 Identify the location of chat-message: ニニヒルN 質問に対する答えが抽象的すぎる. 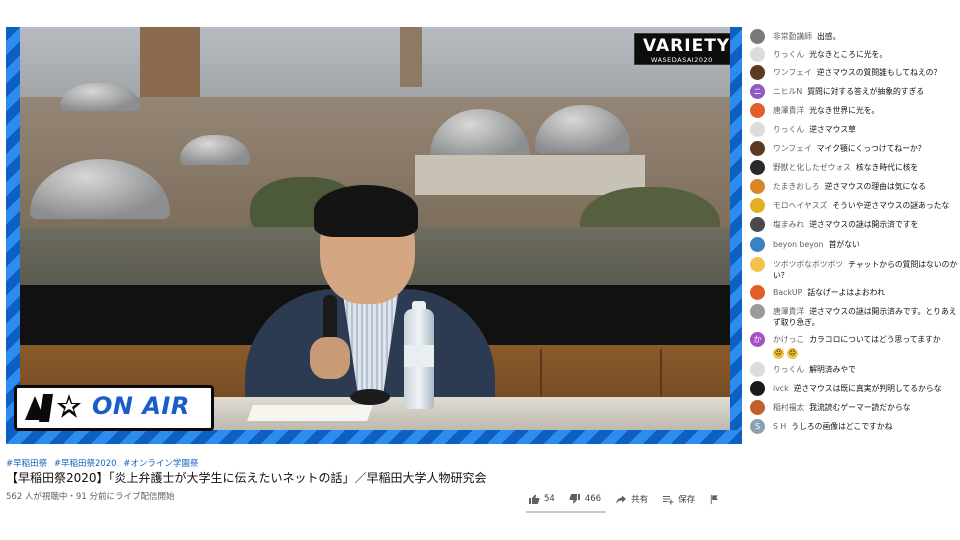
(854, 91).